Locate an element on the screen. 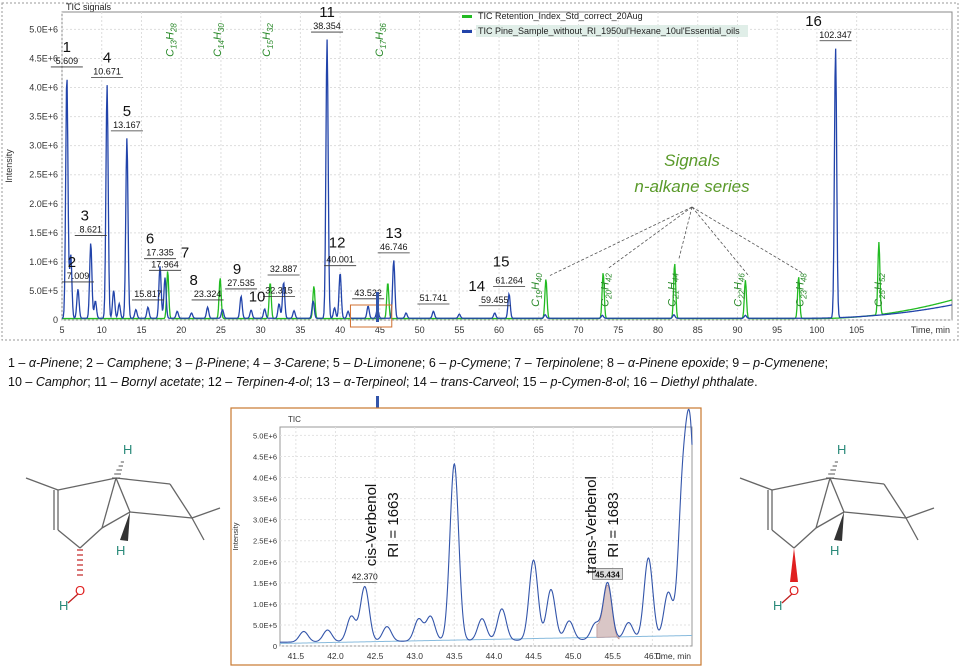  caption-fragment: Diethyl phthalate is located at coordinates (707, 382).